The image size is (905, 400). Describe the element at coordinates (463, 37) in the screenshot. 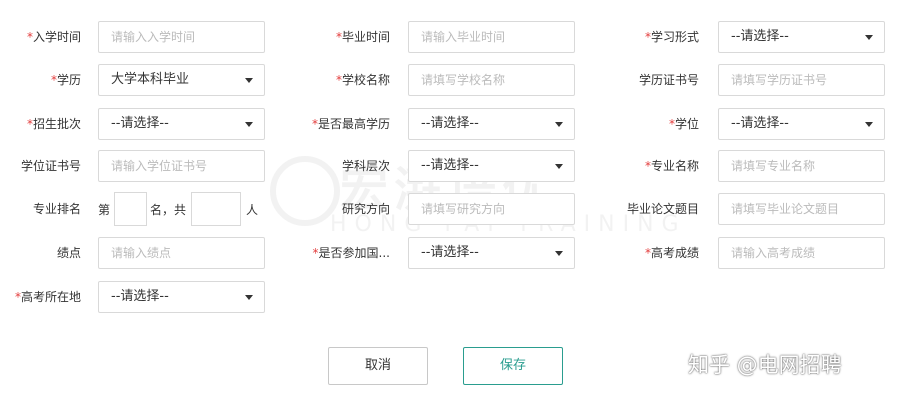

I see `input-placeholder: 请输入毕业时间` at that location.